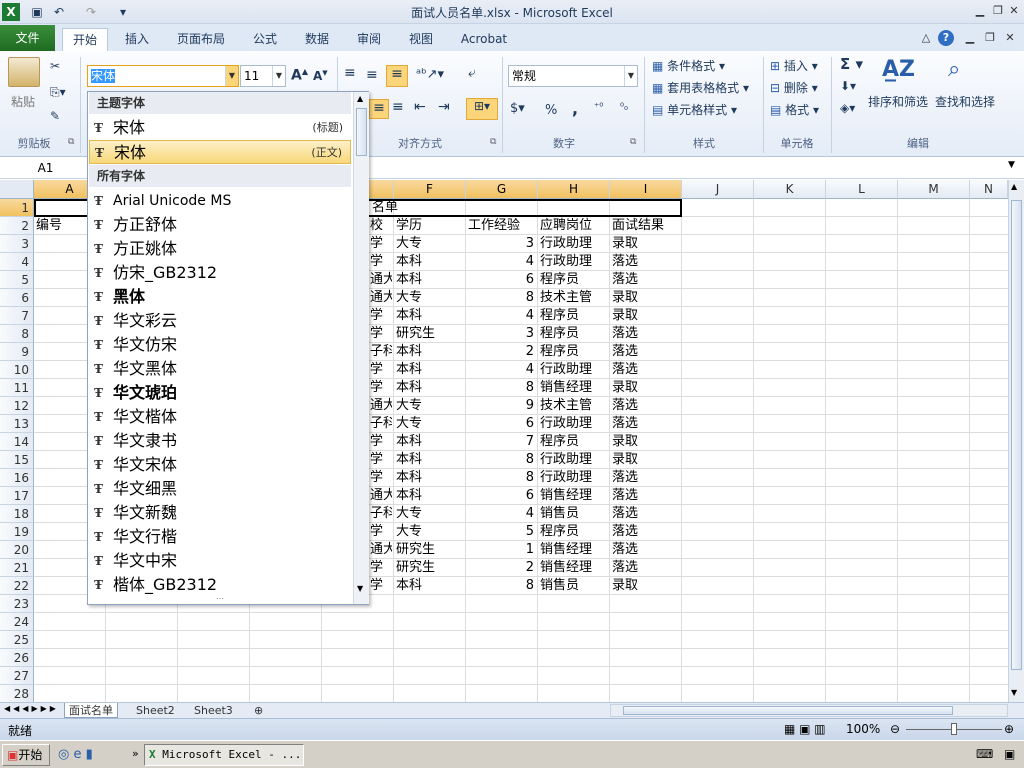 The height and width of the screenshot is (768, 1024). What do you see at coordinates (231, 76) in the screenshot?
I see `chevron-down-icon: ▼` at bounding box center [231, 76].